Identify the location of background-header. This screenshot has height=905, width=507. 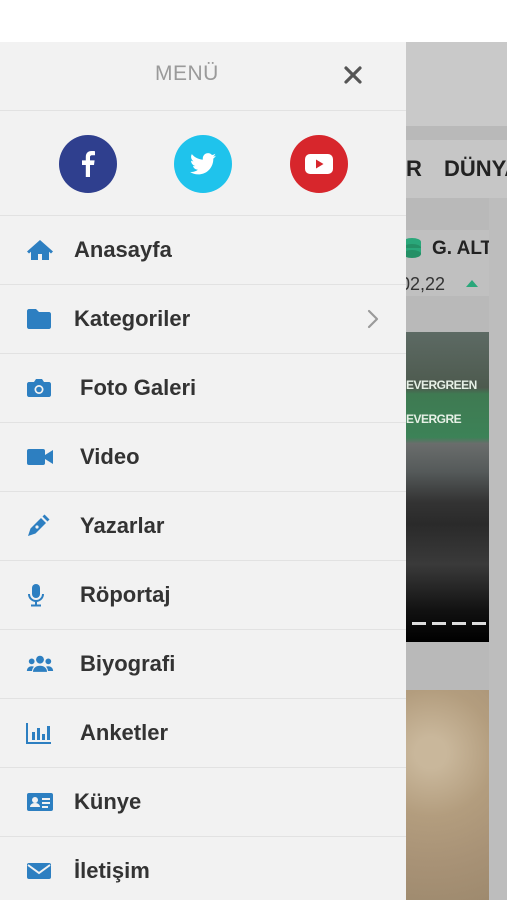
(456, 84).